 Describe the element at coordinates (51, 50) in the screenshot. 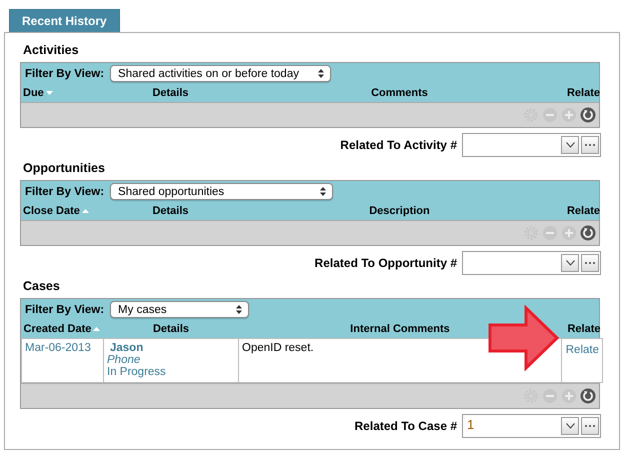

I see `section-title: Activities` at that location.